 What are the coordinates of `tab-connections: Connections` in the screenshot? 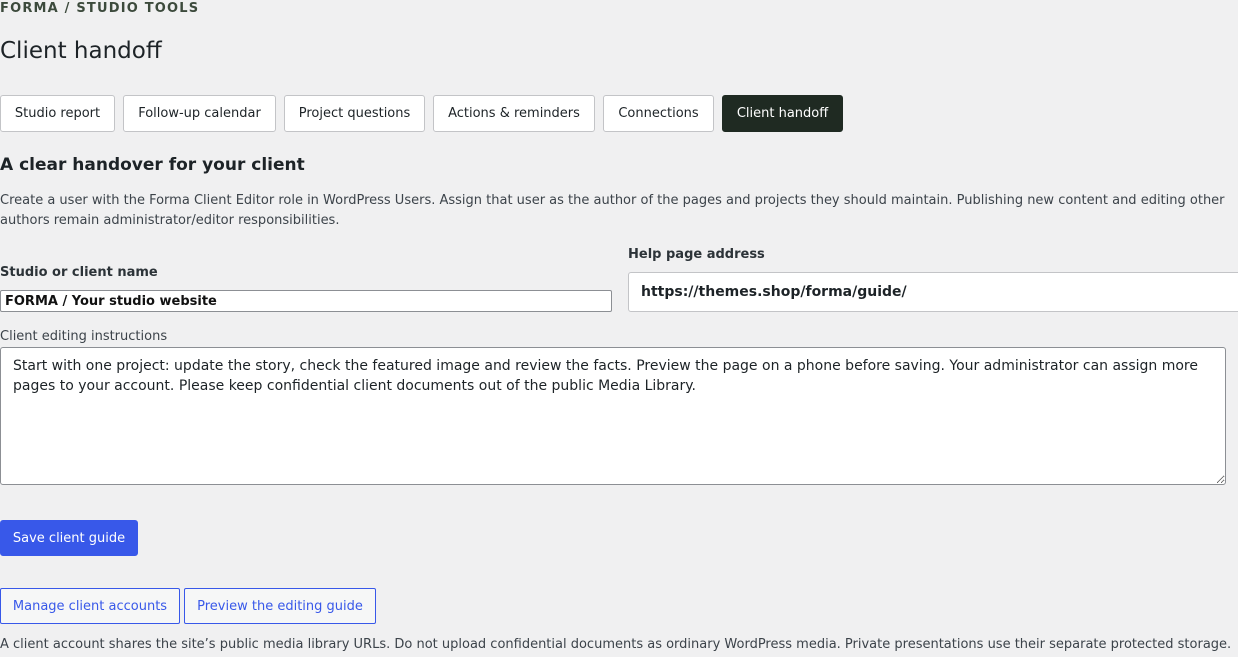 It's located at (658, 113).